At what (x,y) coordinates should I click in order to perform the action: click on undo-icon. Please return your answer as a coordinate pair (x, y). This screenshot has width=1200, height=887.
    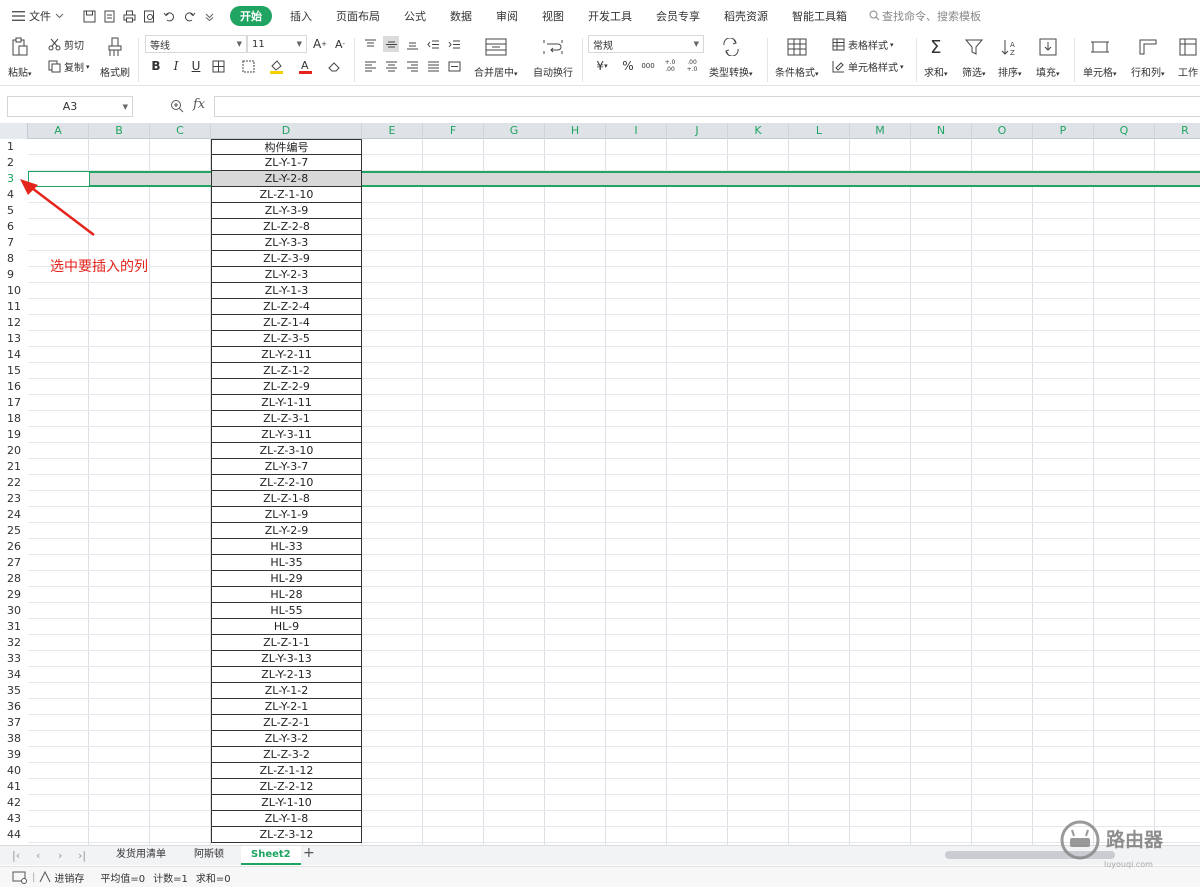
    Looking at the image, I should click on (169, 16).